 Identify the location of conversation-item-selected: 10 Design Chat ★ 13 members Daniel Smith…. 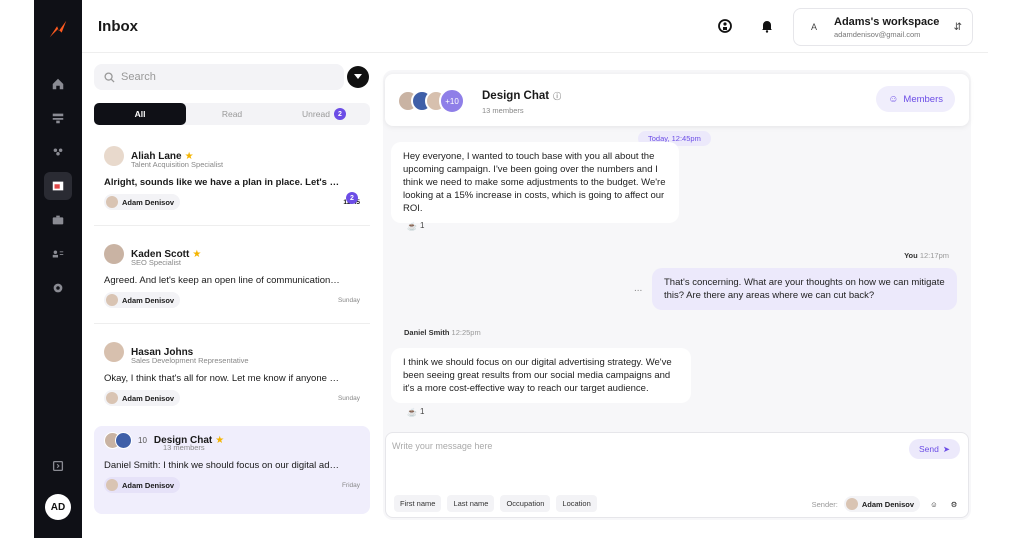
(232, 470).